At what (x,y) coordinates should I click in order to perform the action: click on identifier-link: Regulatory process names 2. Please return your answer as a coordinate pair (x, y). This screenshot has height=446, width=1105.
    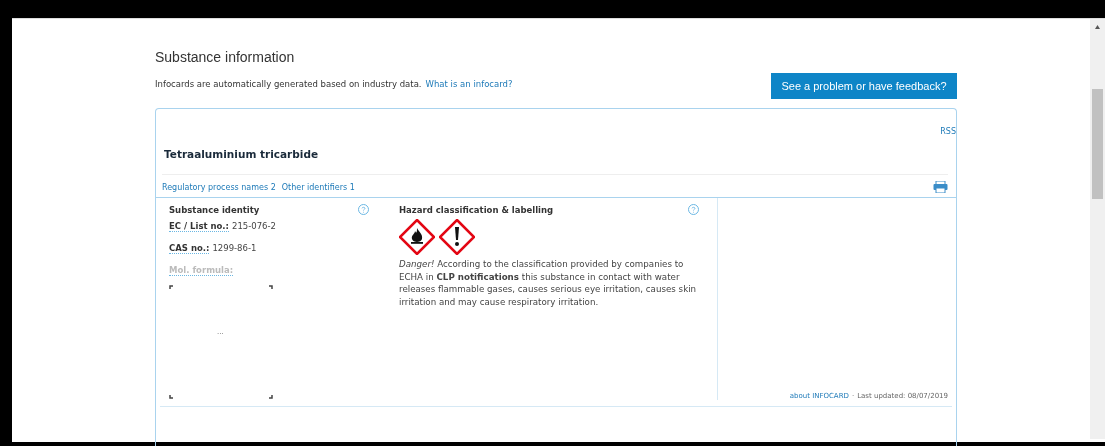
    Looking at the image, I should click on (219, 187).